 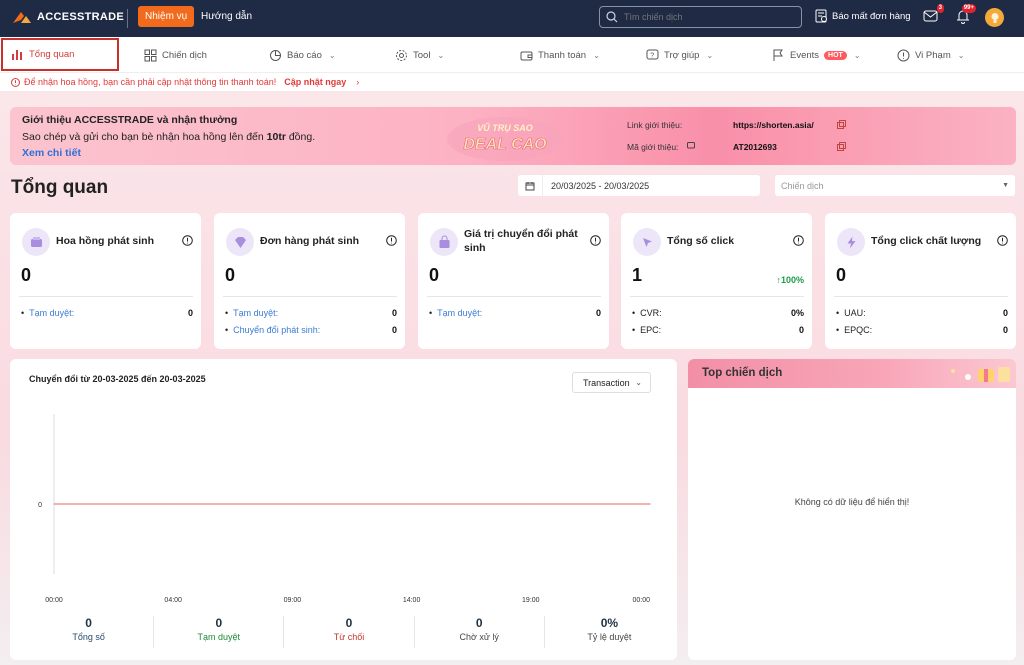 What do you see at coordinates (709, 17) in the screenshot?
I see `search-input` at bounding box center [709, 17].